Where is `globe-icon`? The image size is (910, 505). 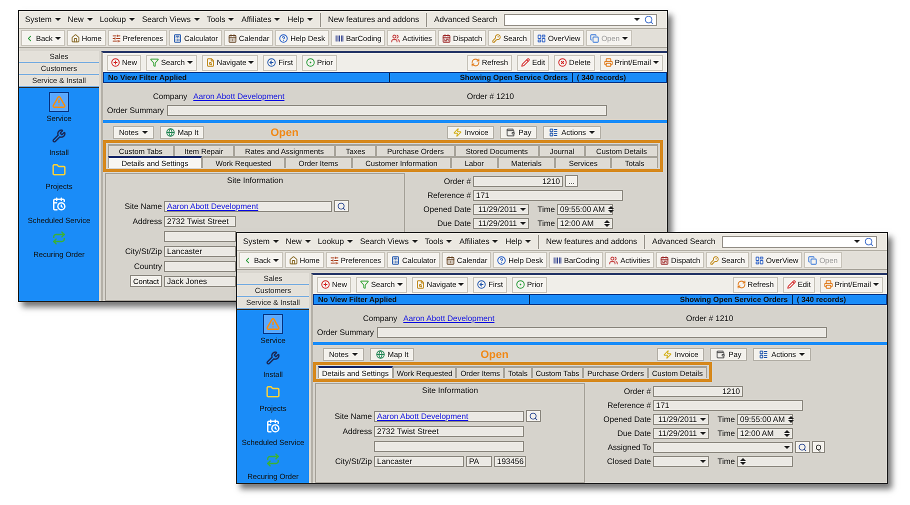 globe-icon is located at coordinates (380, 354).